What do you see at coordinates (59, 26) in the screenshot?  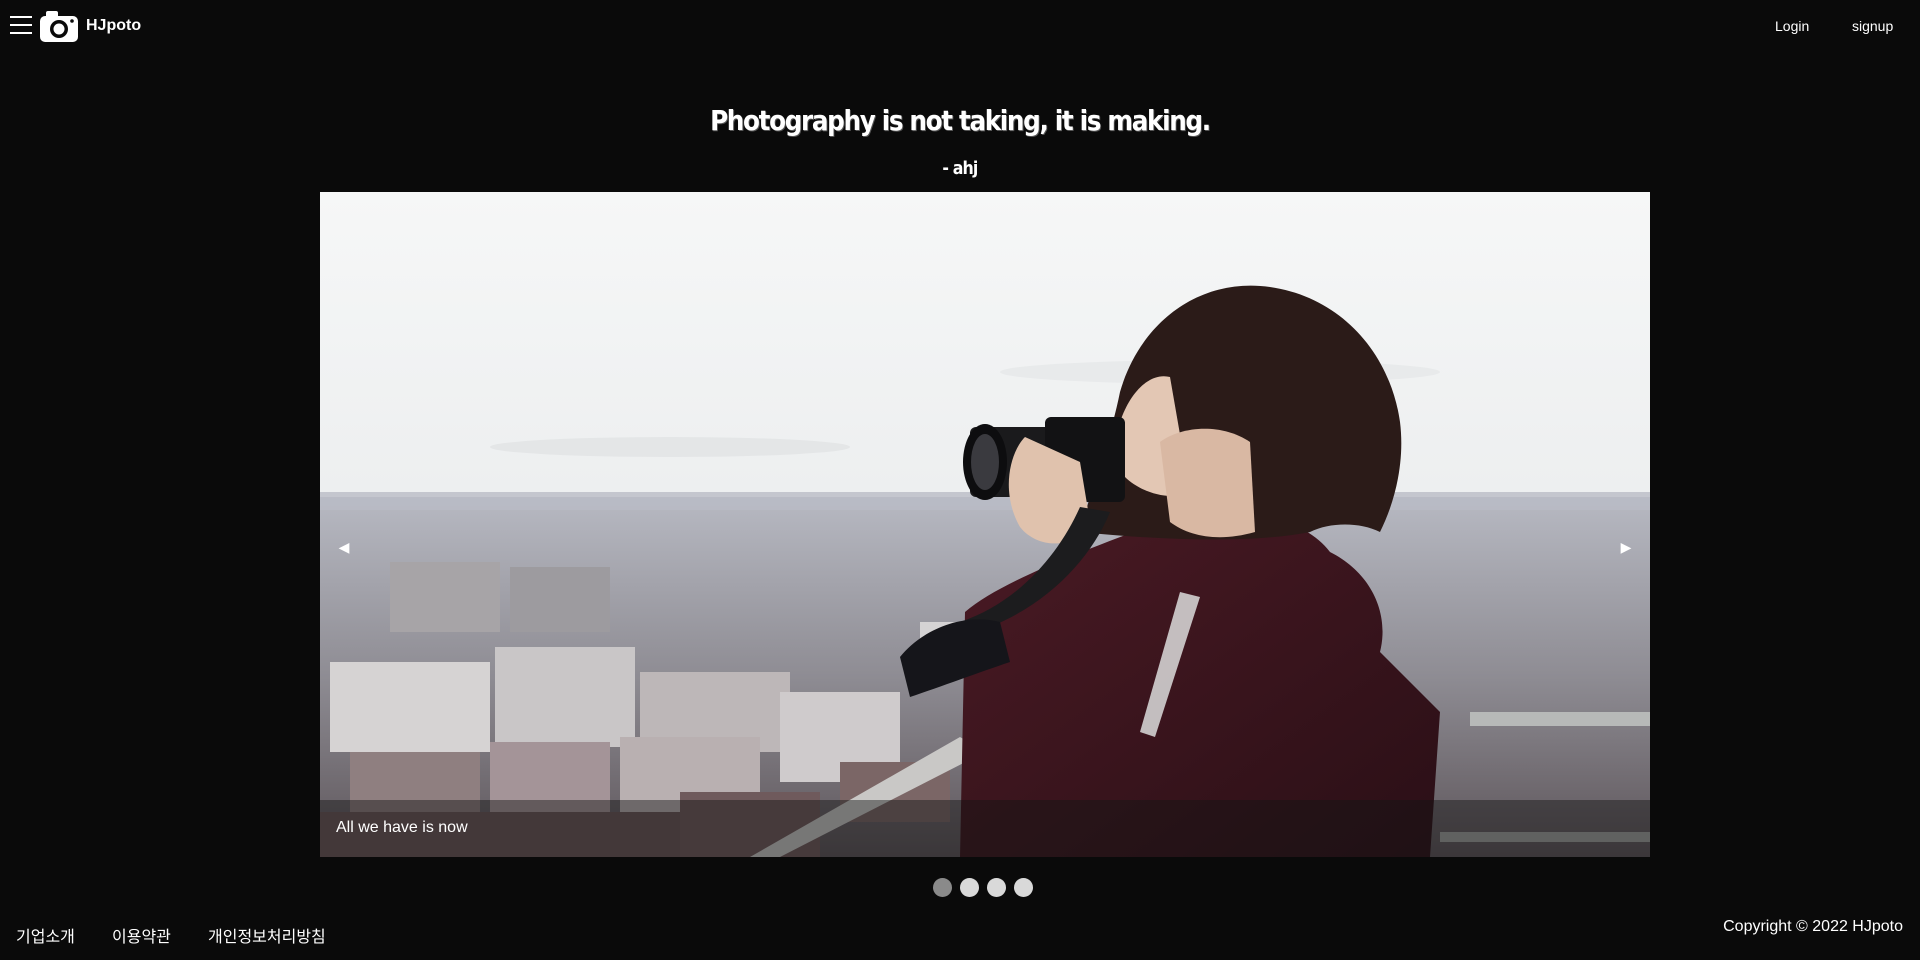 I see `camera-icon` at bounding box center [59, 26].